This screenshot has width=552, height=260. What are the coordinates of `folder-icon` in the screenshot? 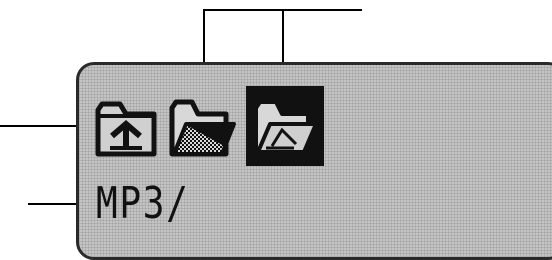 It's located at (201, 126).